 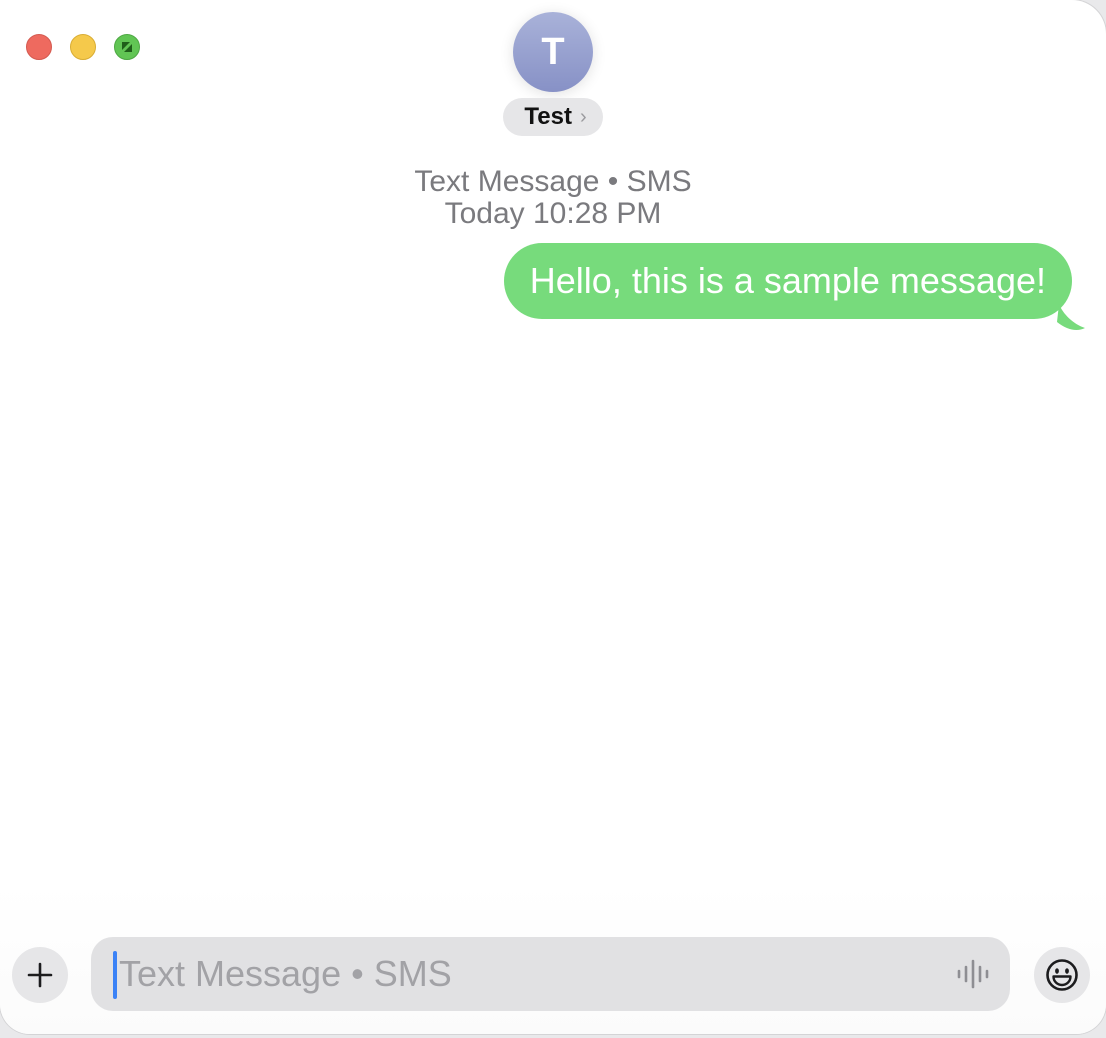 I want to click on timestamp: Today 10:28 PM, so click(x=553, y=214).